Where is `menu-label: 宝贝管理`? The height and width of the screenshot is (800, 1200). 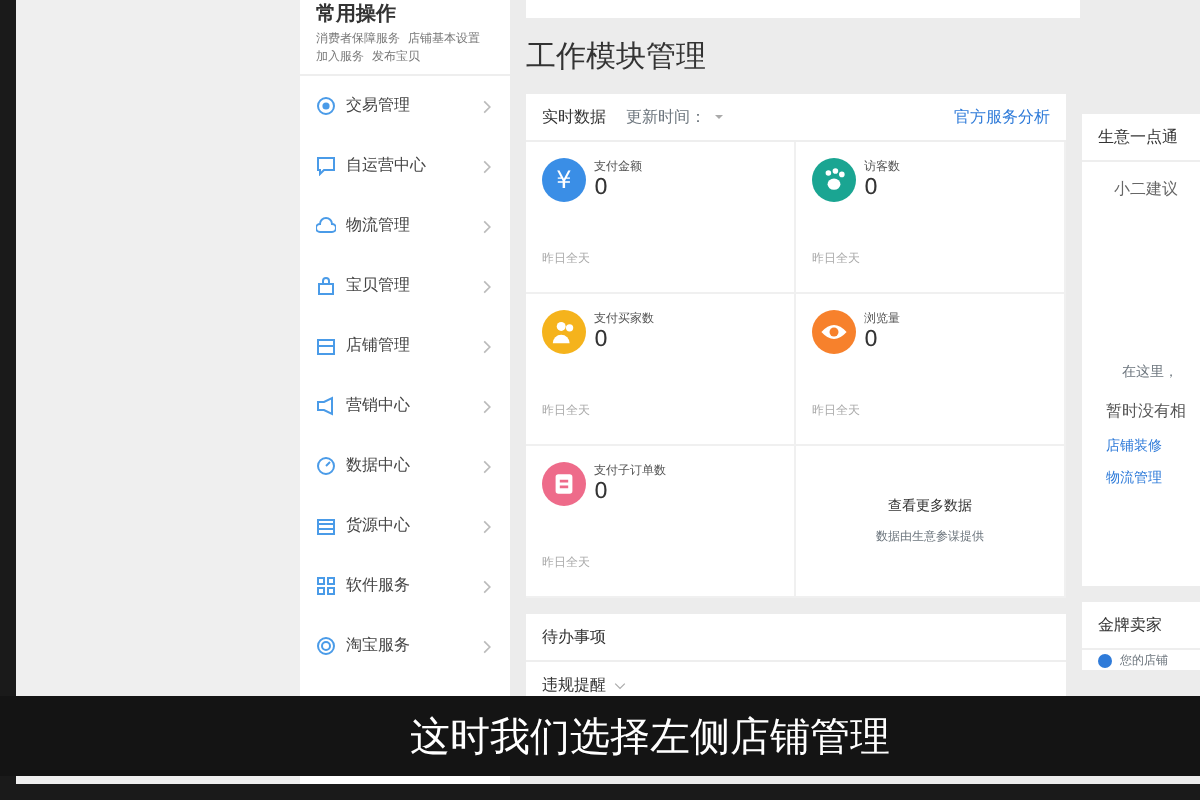
menu-label: 宝贝管理 is located at coordinates (378, 286).